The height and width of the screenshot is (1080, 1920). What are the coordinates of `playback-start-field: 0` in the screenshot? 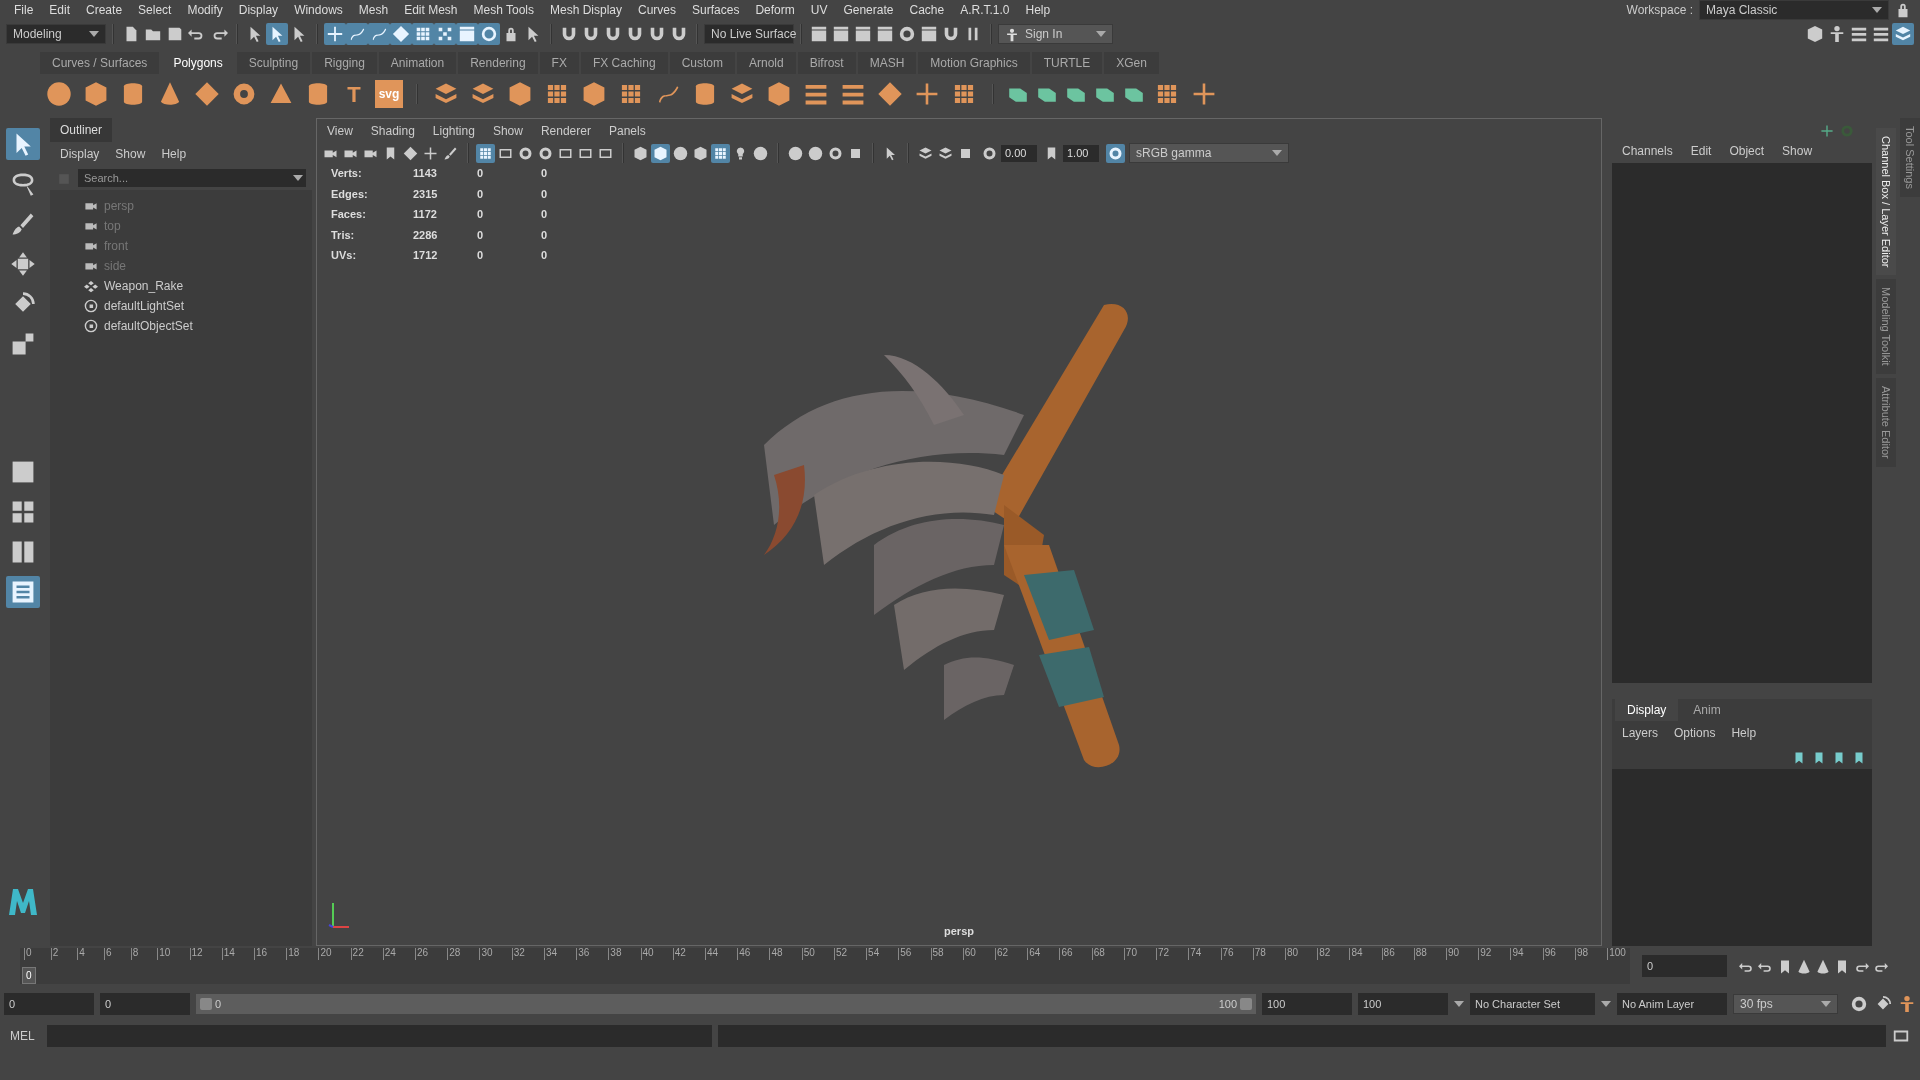 It's located at (145, 1004).